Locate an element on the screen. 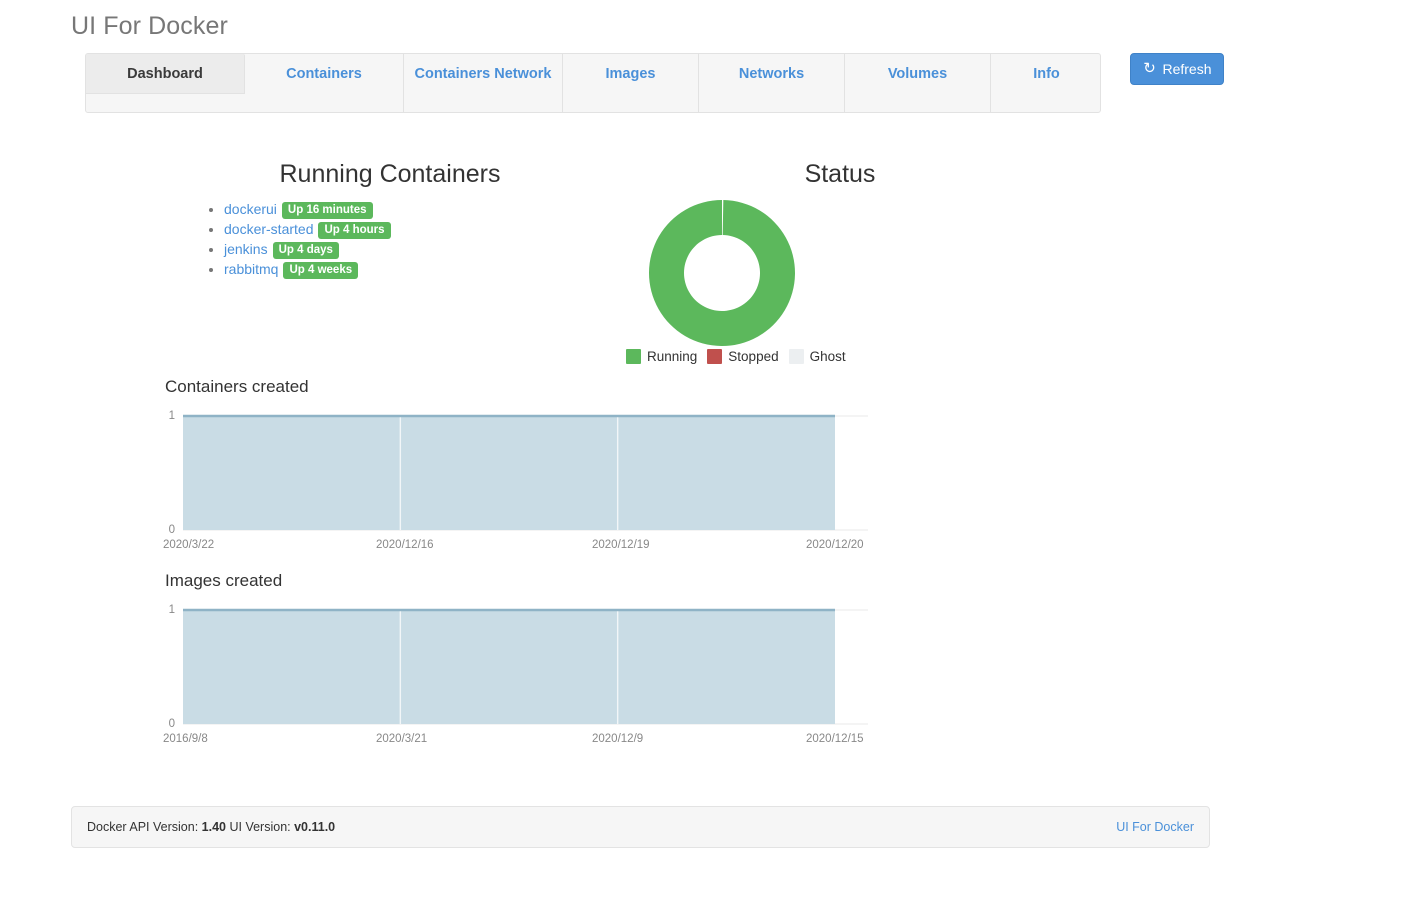  containers-xtick-3: 2020/12/20 is located at coordinates (835, 545).